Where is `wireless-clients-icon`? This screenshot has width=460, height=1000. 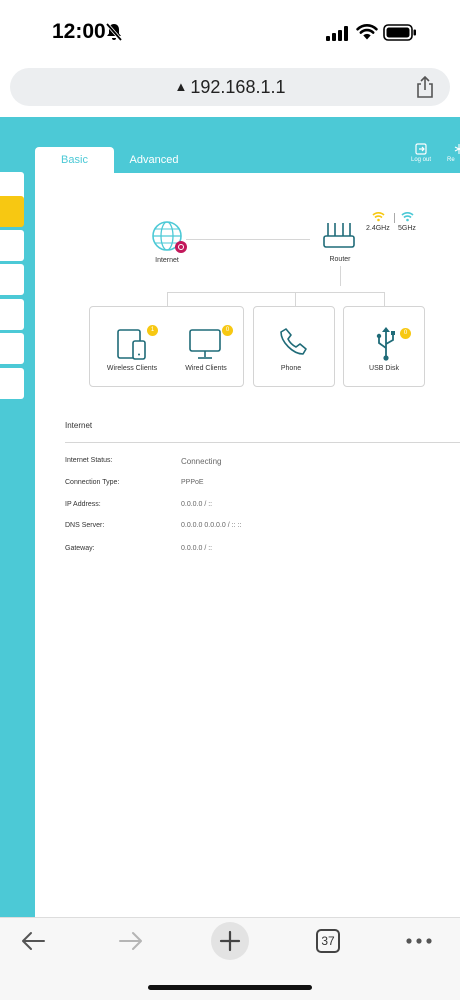 wireless-clients-icon is located at coordinates (132, 344).